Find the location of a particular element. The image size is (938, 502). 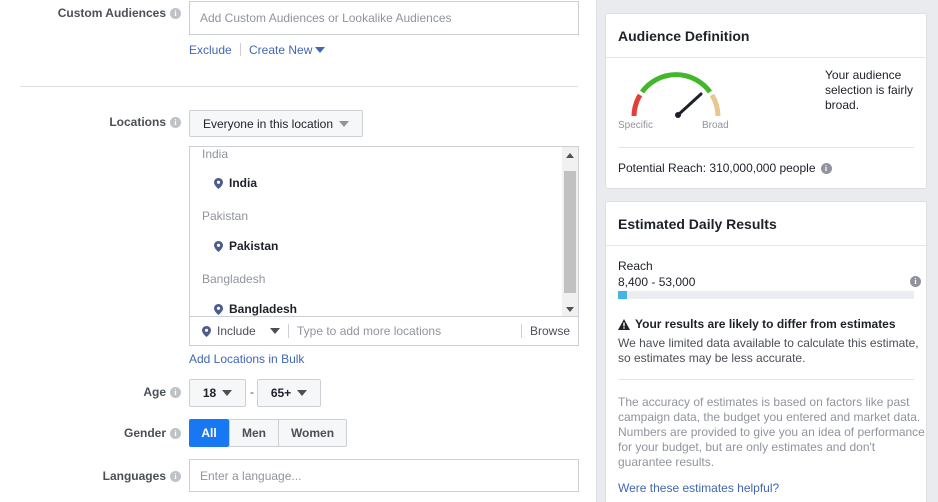

gender-women-button: Women is located at coordinates (312, 433).